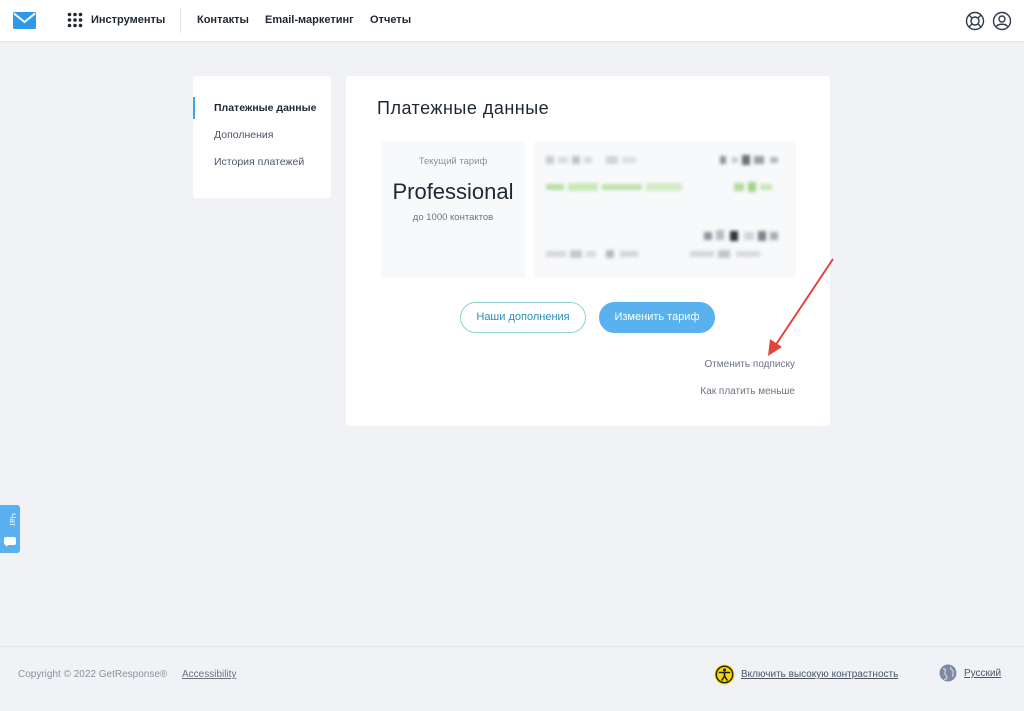  I want to click on sidebar-item-payment-data: Платежные данные, so click(265, 108).